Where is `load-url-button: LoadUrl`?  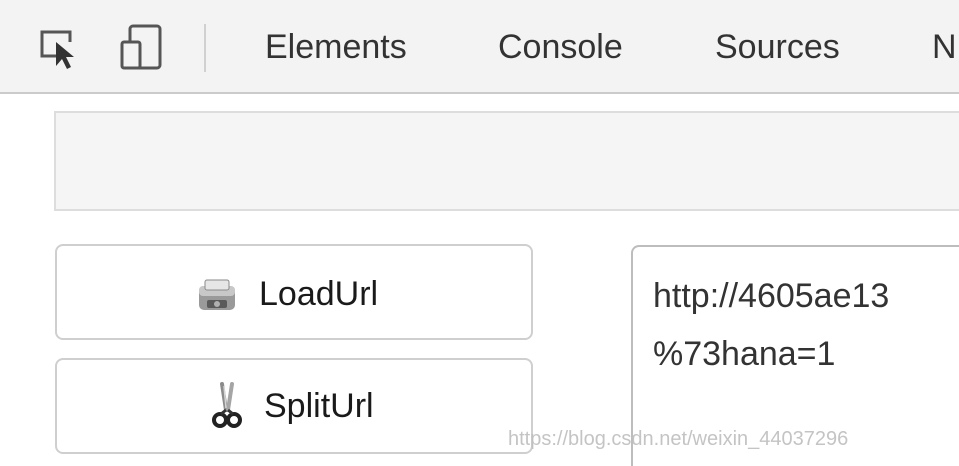 load-url-button: LoadUrl is located at coordinates (294, 292).